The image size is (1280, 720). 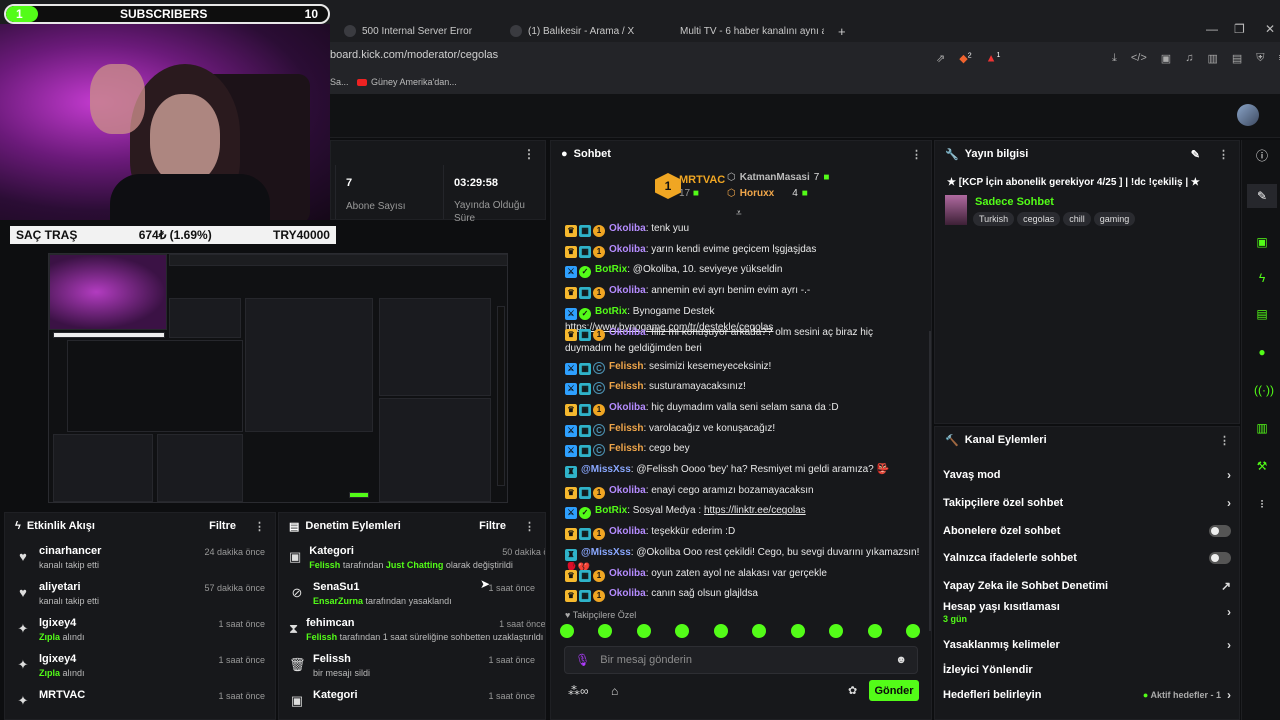 What do you see at coordinates (1114, 219) in the screenshot?
I see `stream-tag: gaming` at bounding box center [1114, 219].